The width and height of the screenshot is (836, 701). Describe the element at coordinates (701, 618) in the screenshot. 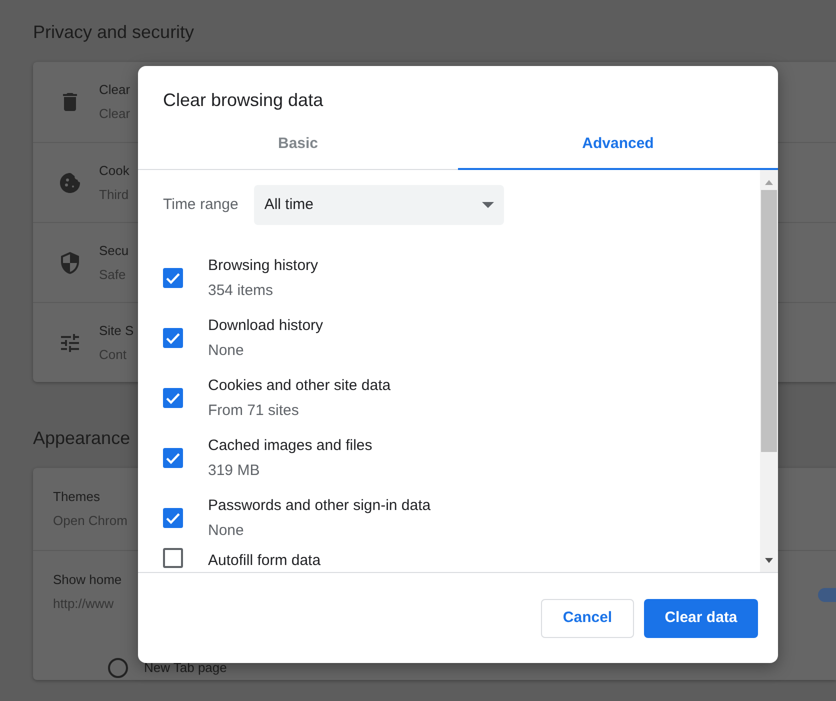

I see `clear-data-button: Clear data` at that location.